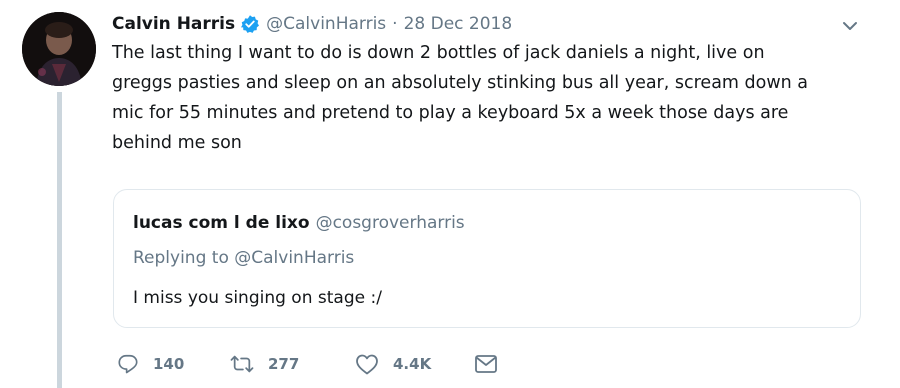 Image resolution: width=900 pixels, height=388 pixels. Describe the element at coordinates (242, 364) in the screenshot. I see `retweet-arrows-icon` at that location.